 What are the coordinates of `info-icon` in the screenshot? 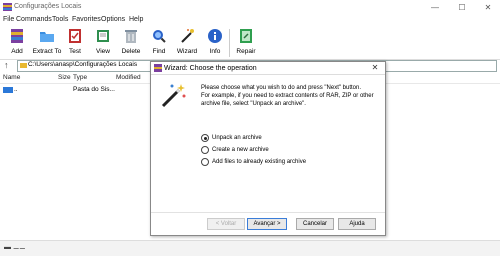 It's located at (215, 36).